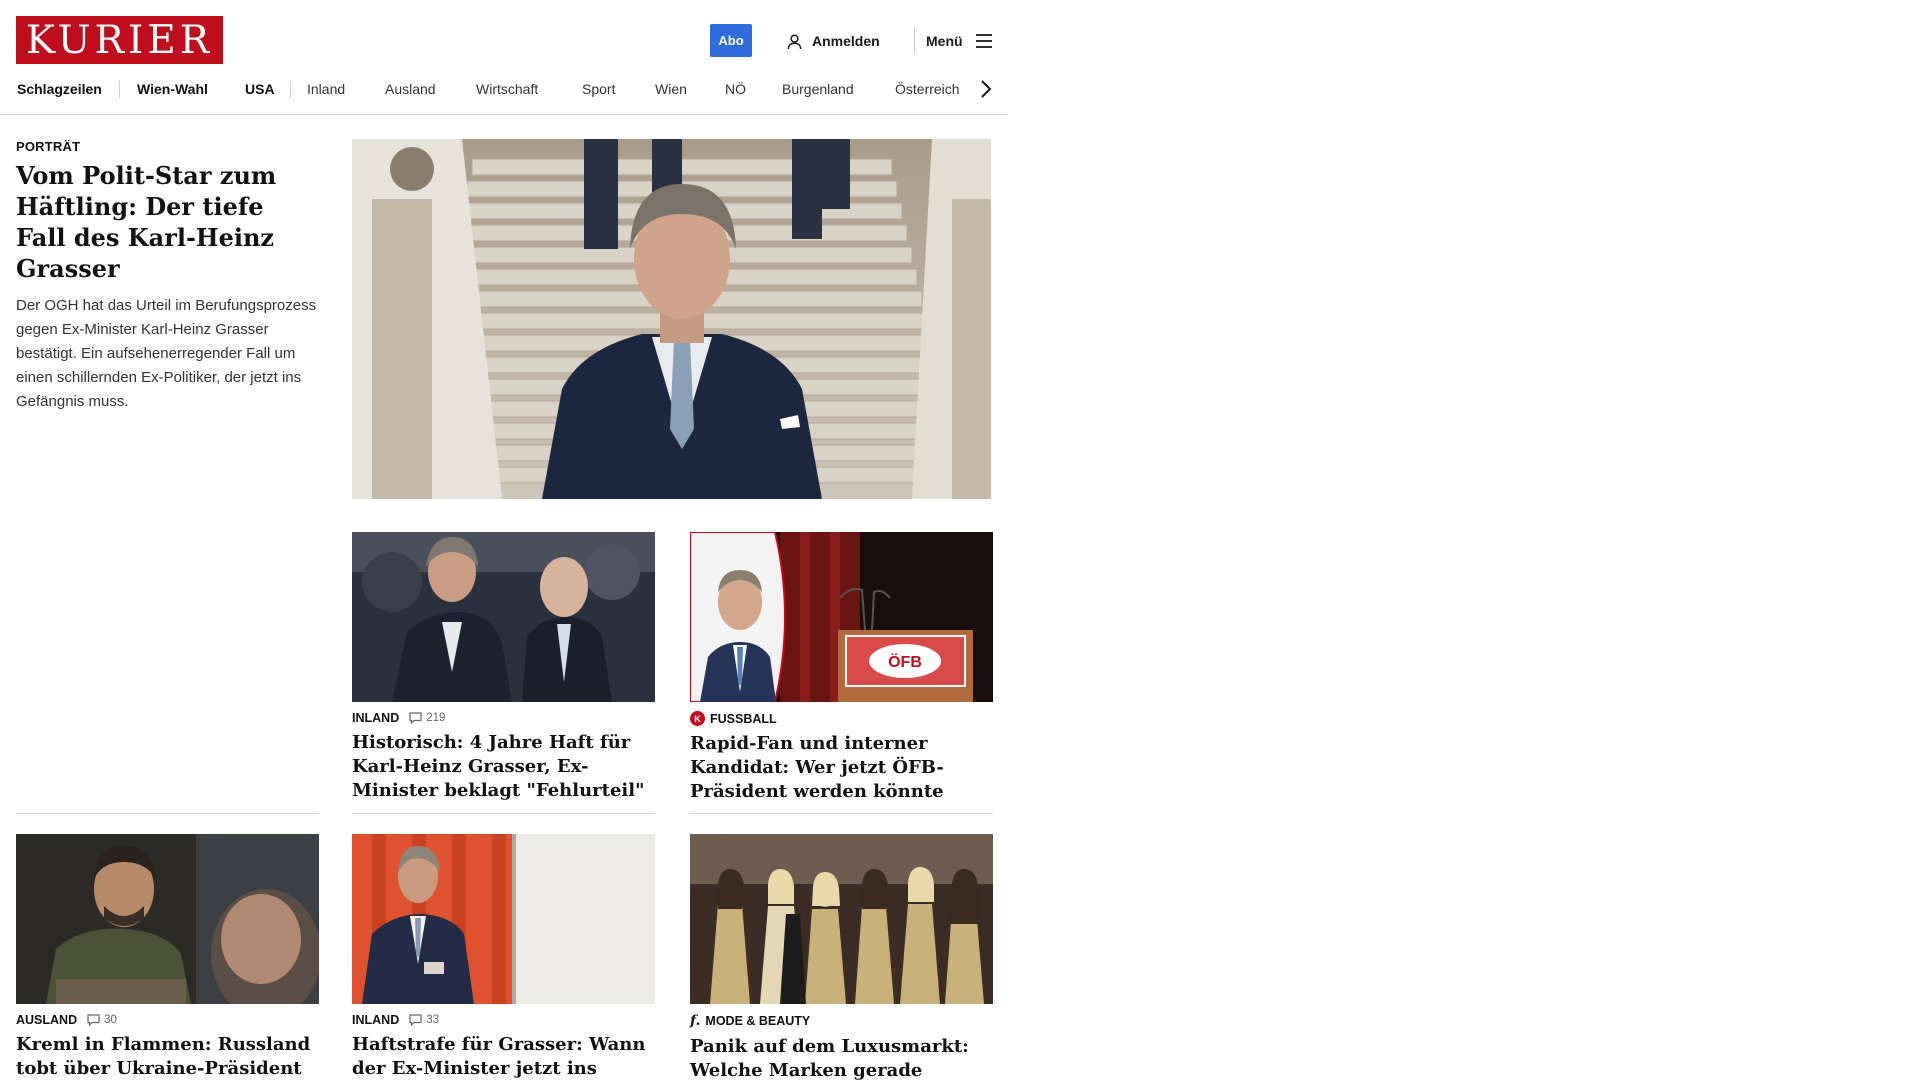 The width and height of the screenshot is (1920, 1080). Describe the element at coordinates (410, 89) in the screenshot. I see `nav-item-ausland: Ausland` at that location.